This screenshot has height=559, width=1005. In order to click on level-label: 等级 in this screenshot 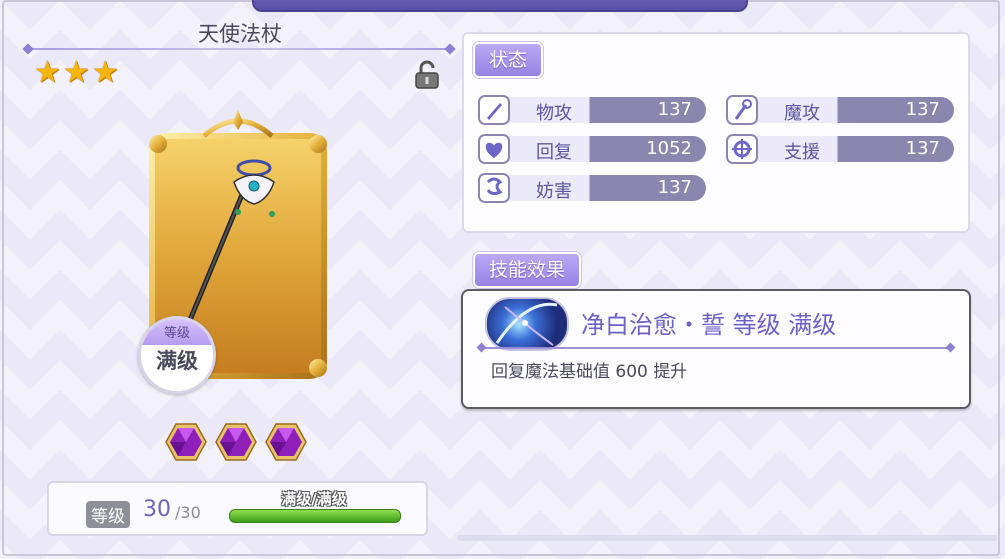, I will do `click(108, 514)`.